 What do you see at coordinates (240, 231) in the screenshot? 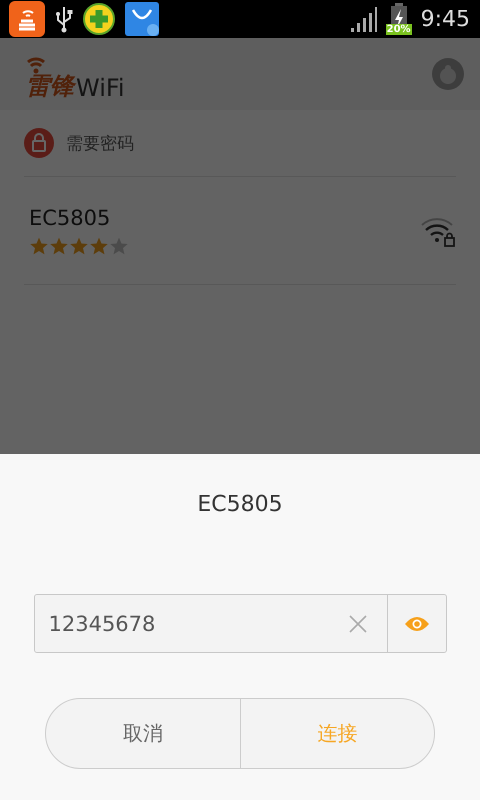
I see `network-item: EC5805` at bounding box center [240, 231].